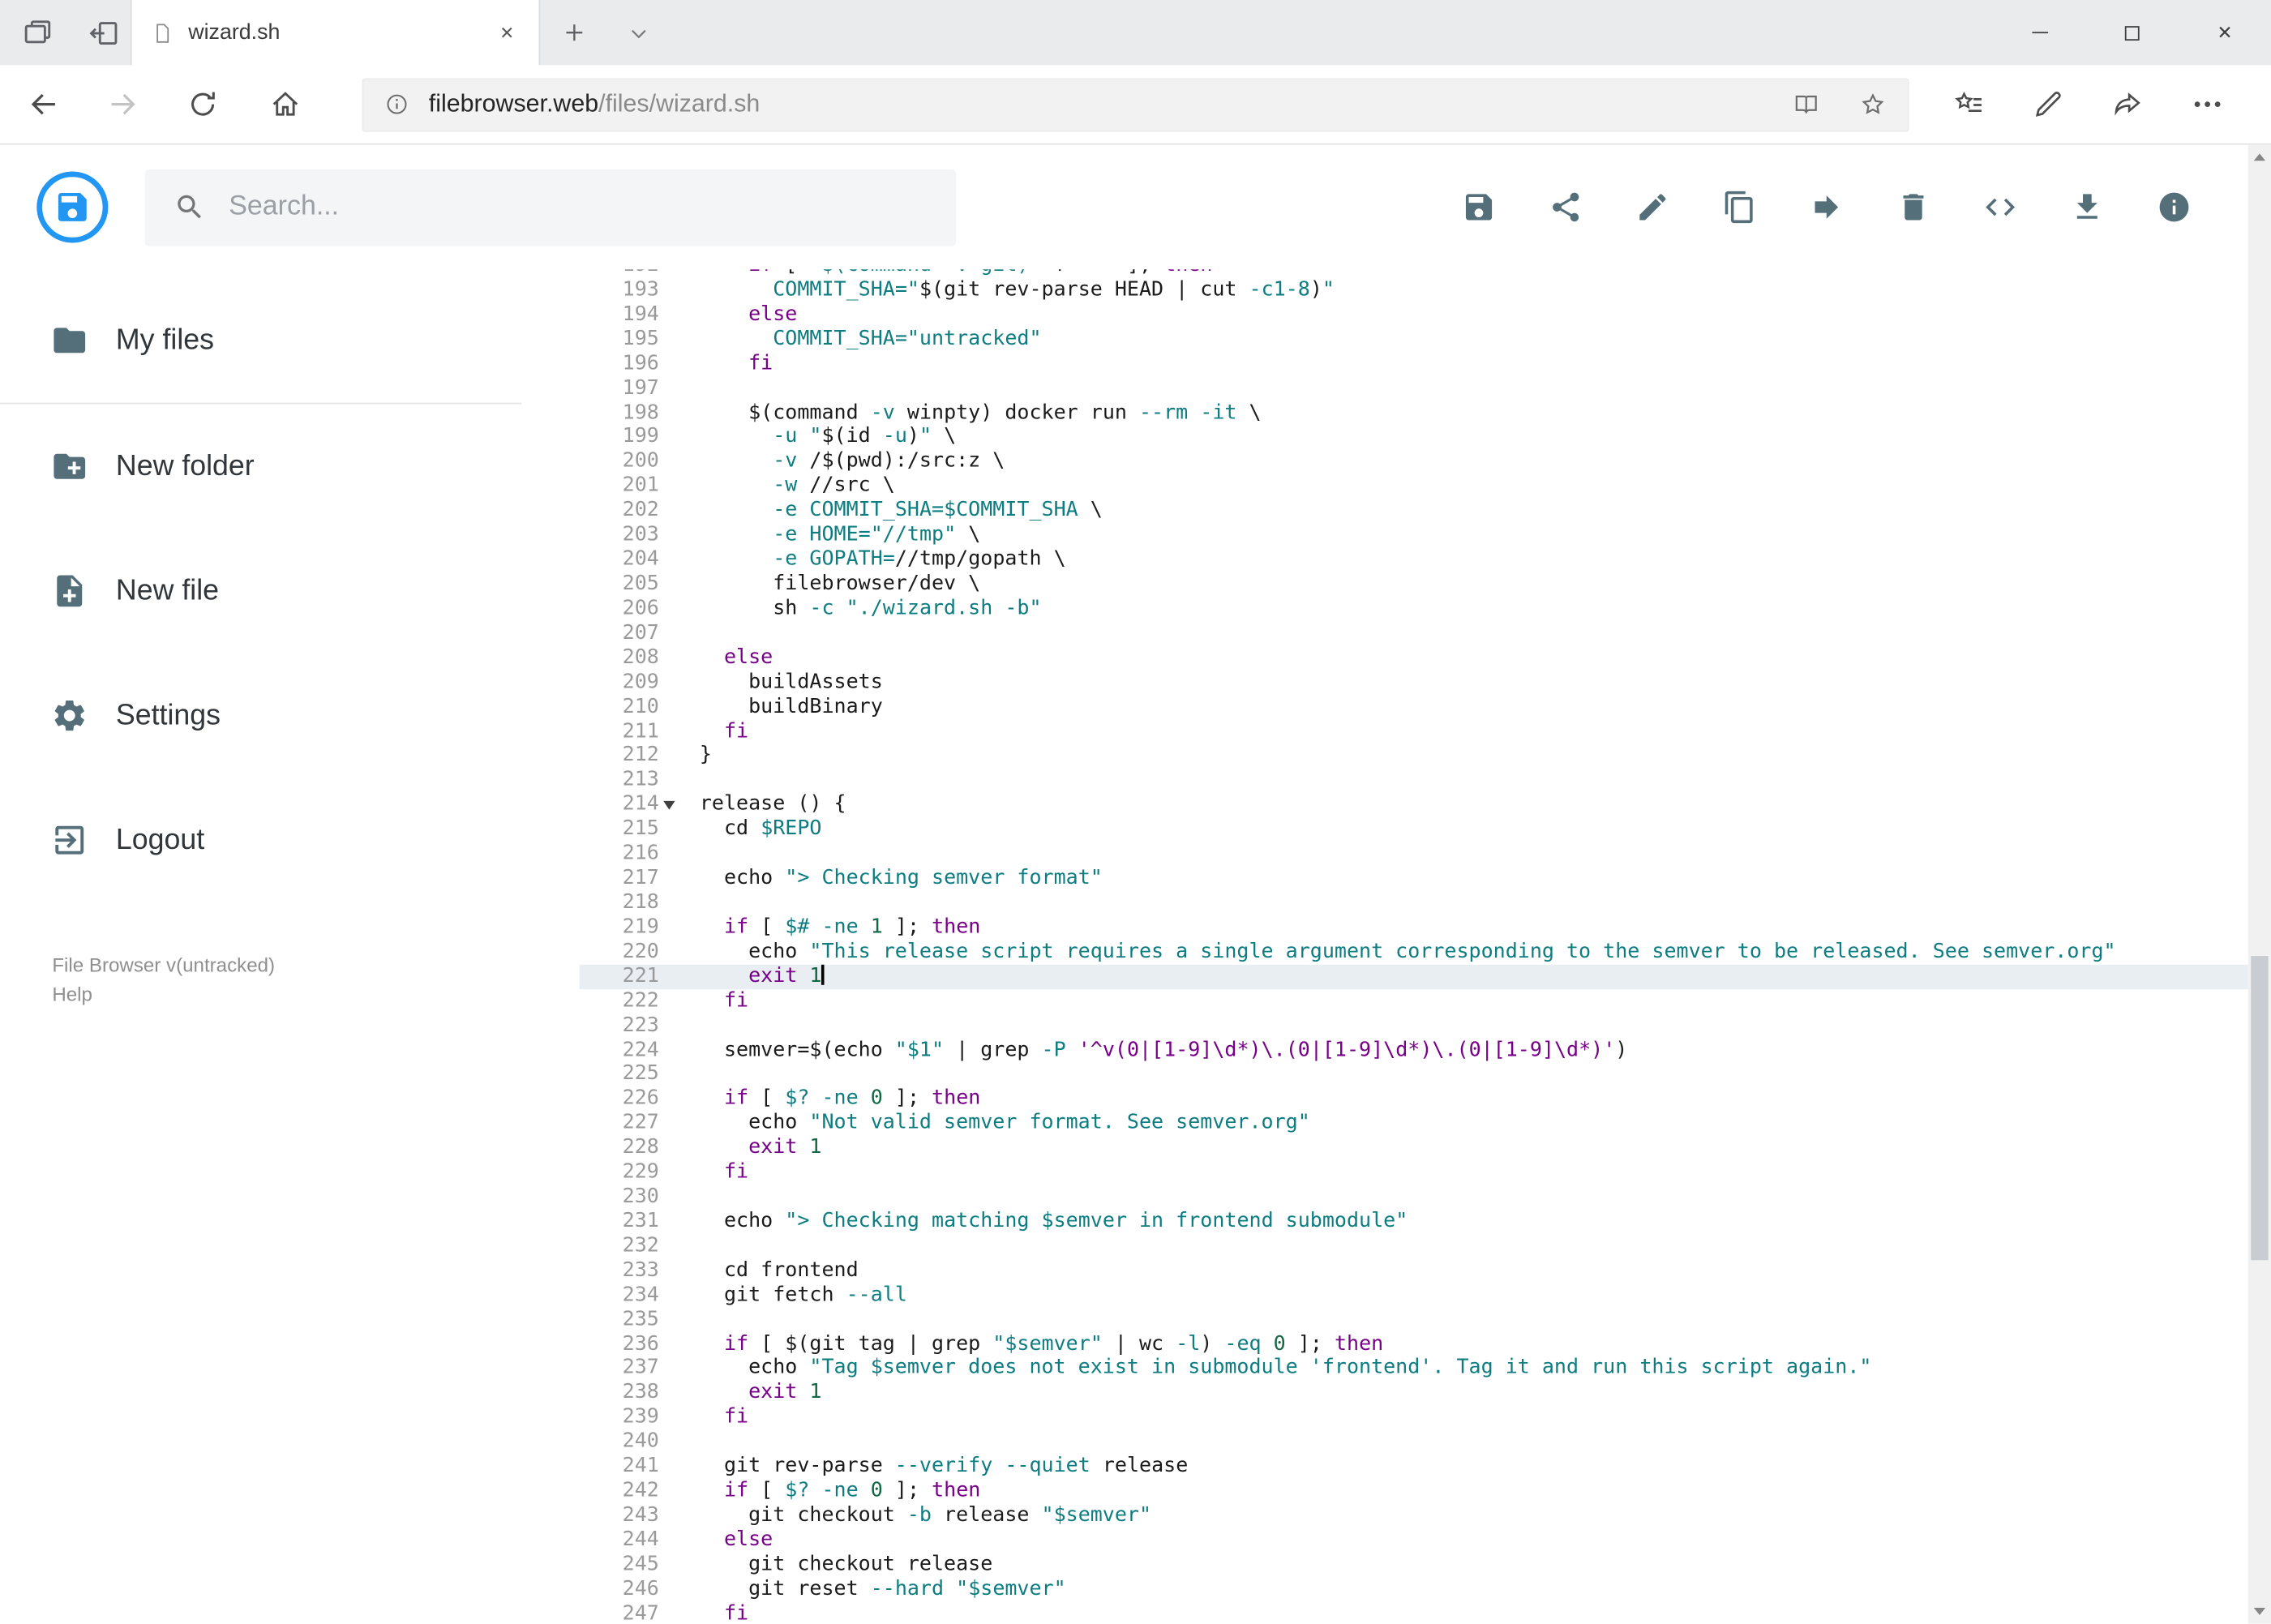 The width and height of the screenshot is (2271, 1624). What do you see at coordinates (2127, 105) in the screenshot?
I see `share-page-icon` at bounding box center [2127, 105].